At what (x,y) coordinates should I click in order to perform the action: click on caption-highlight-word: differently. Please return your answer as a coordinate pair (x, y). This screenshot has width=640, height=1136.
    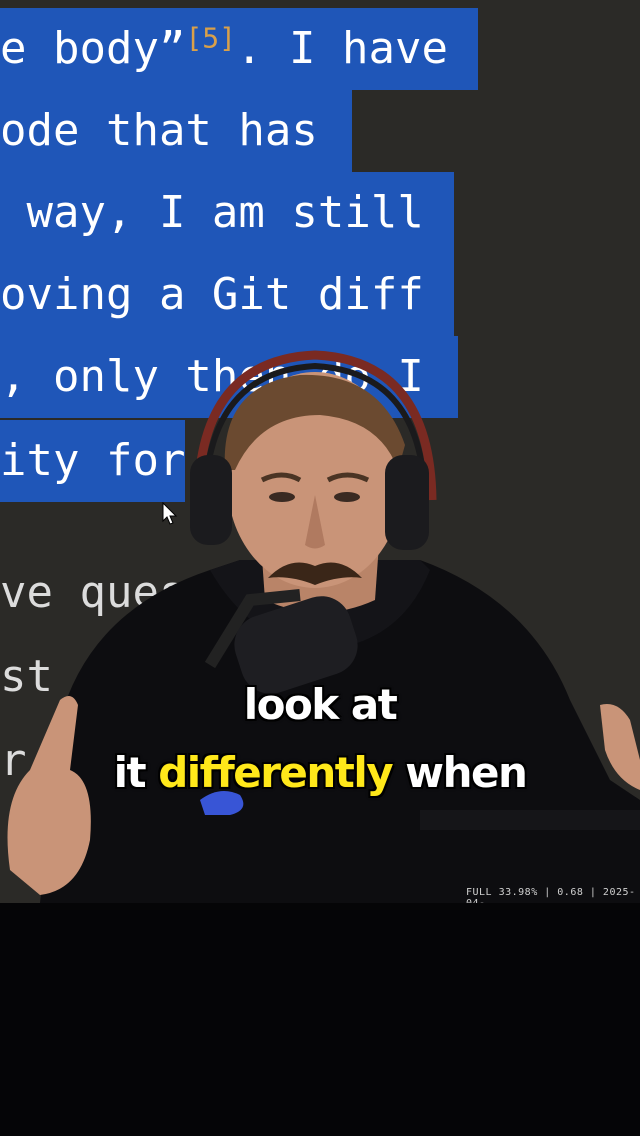
    Looking at the image, I should click on (275, 772).